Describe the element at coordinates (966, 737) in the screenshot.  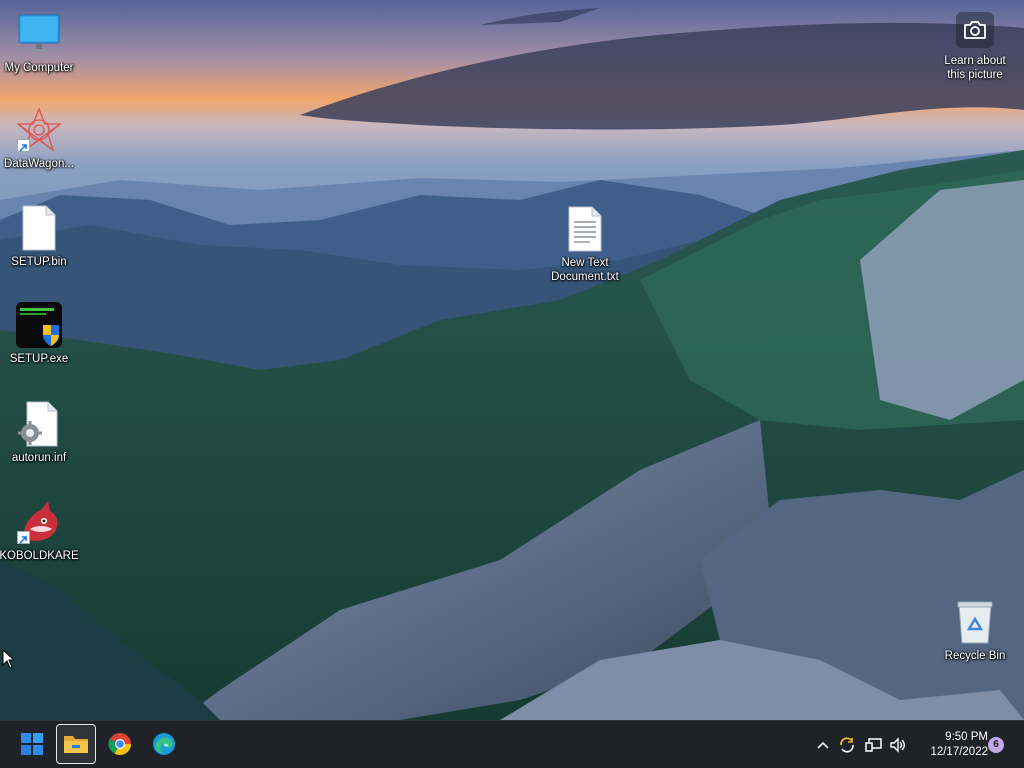
I see `clock-time: 9:50 PM` at that location.